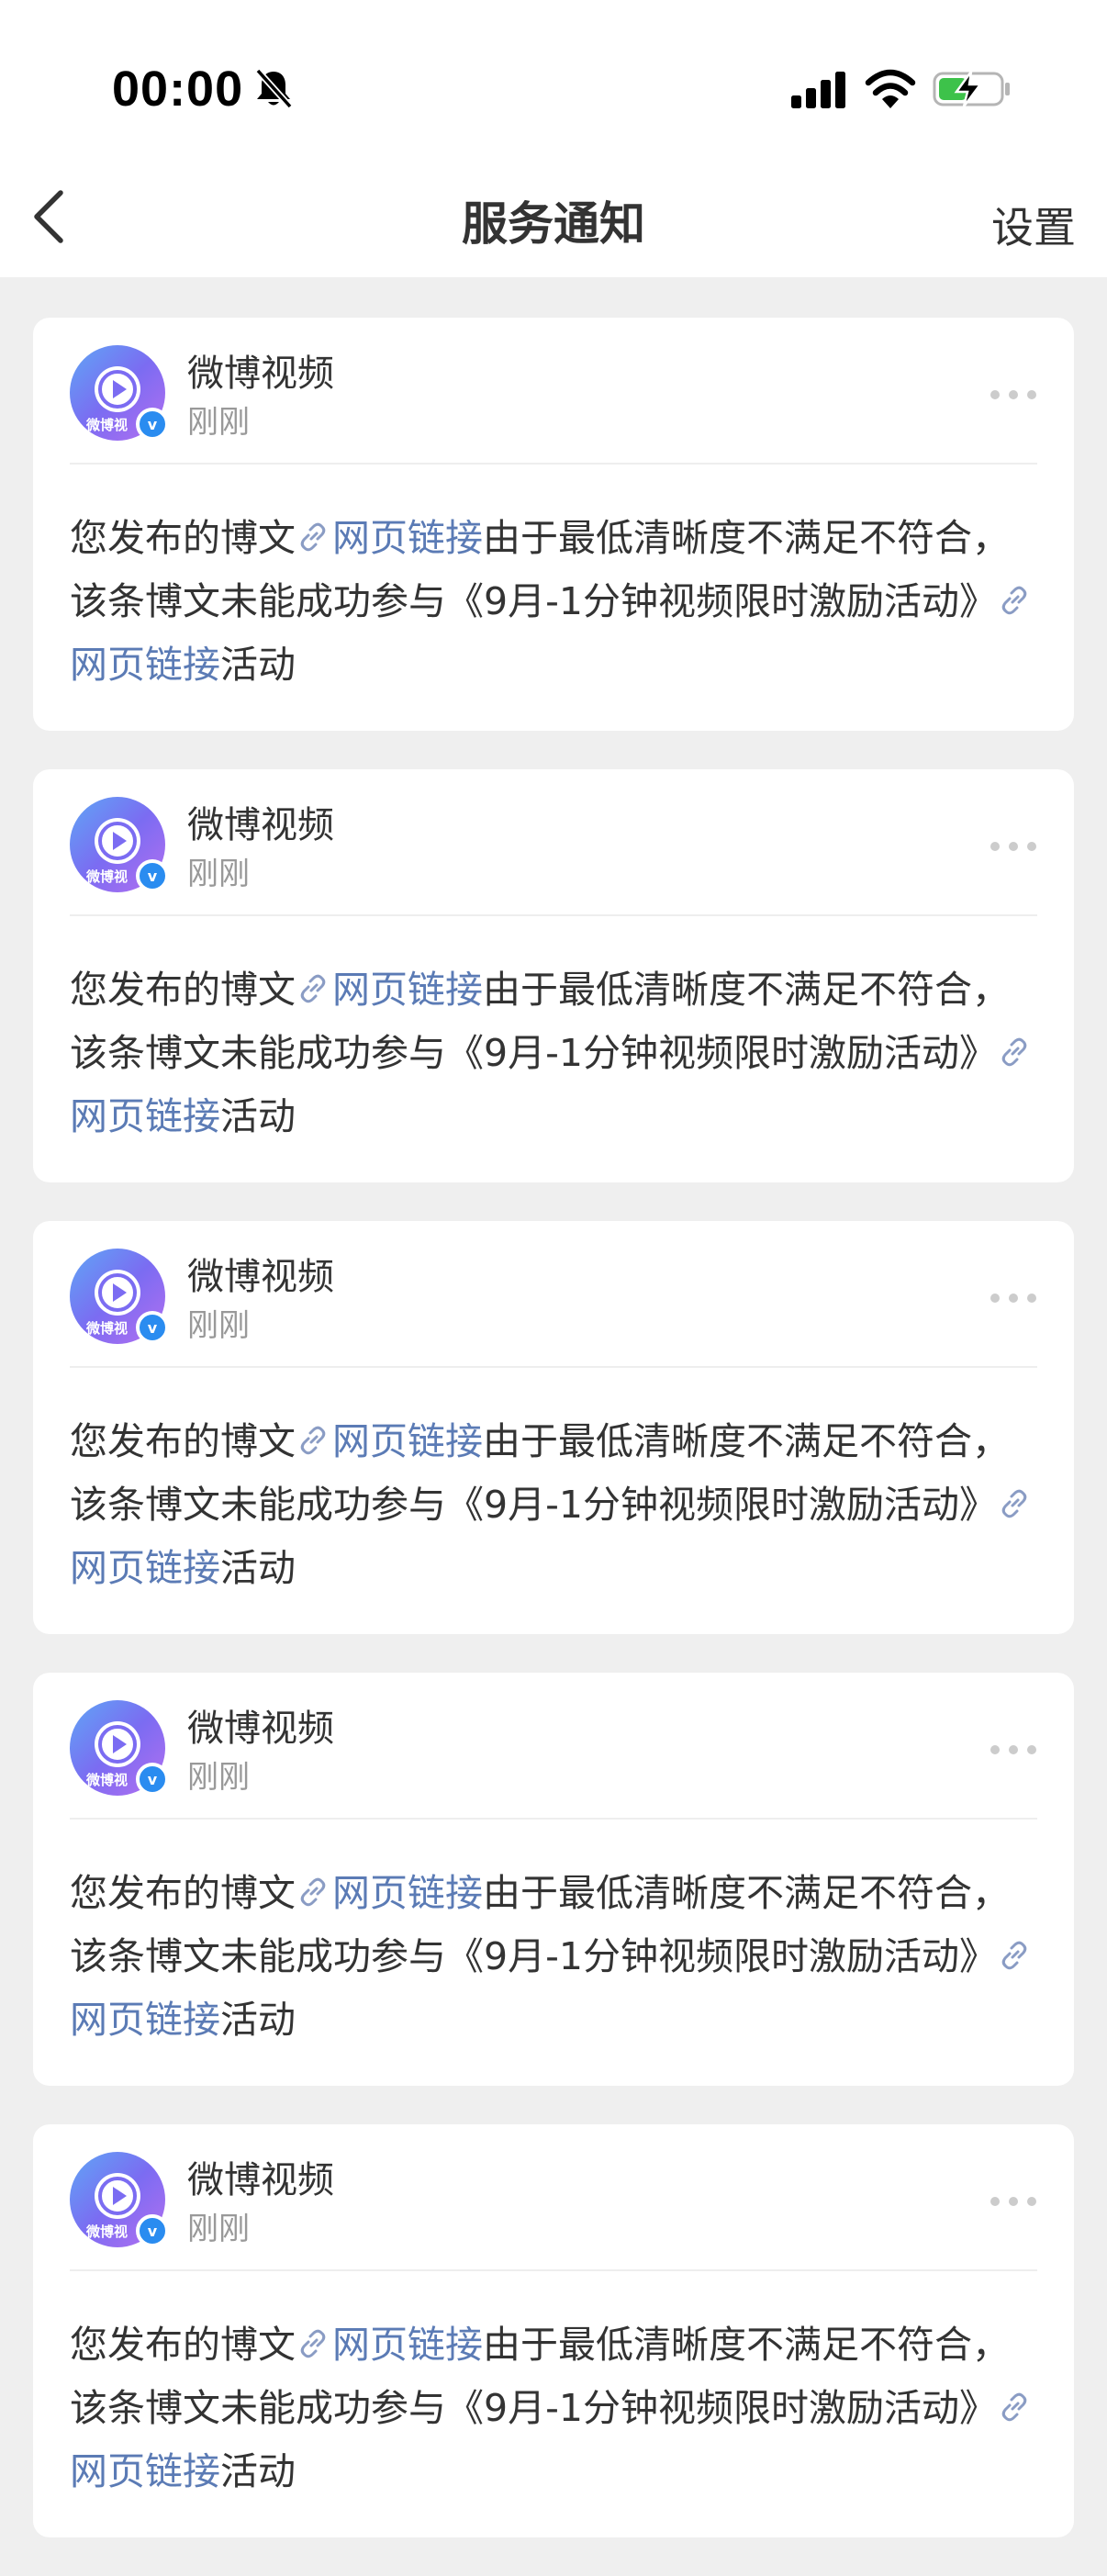 This screenshot has height=2576, width=1107. What do you see at coordinates (553, 78) in the screenshot?
I see `status-bar: 00:00` at bounding box center [553, 78].